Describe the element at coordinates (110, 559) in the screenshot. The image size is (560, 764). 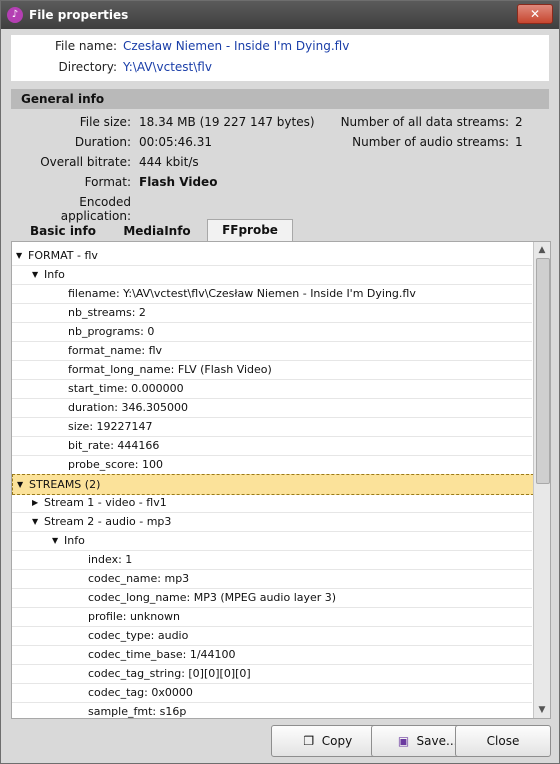
I see `tree-row-text: index: 1` at that location.